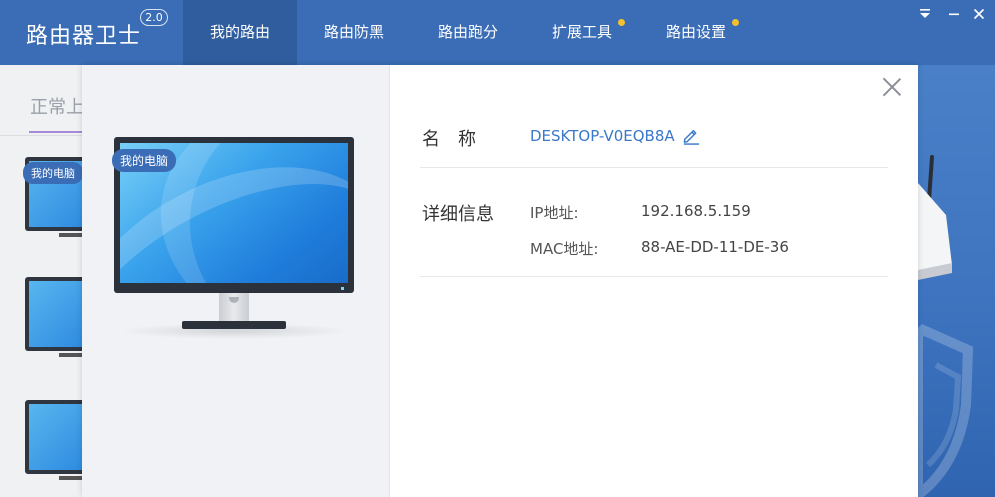 The image size is (995, 497). What do you see at coordinates (59, 132) in the screenshot?
I see `status-tab-underline` at bounding box center [59, 132].